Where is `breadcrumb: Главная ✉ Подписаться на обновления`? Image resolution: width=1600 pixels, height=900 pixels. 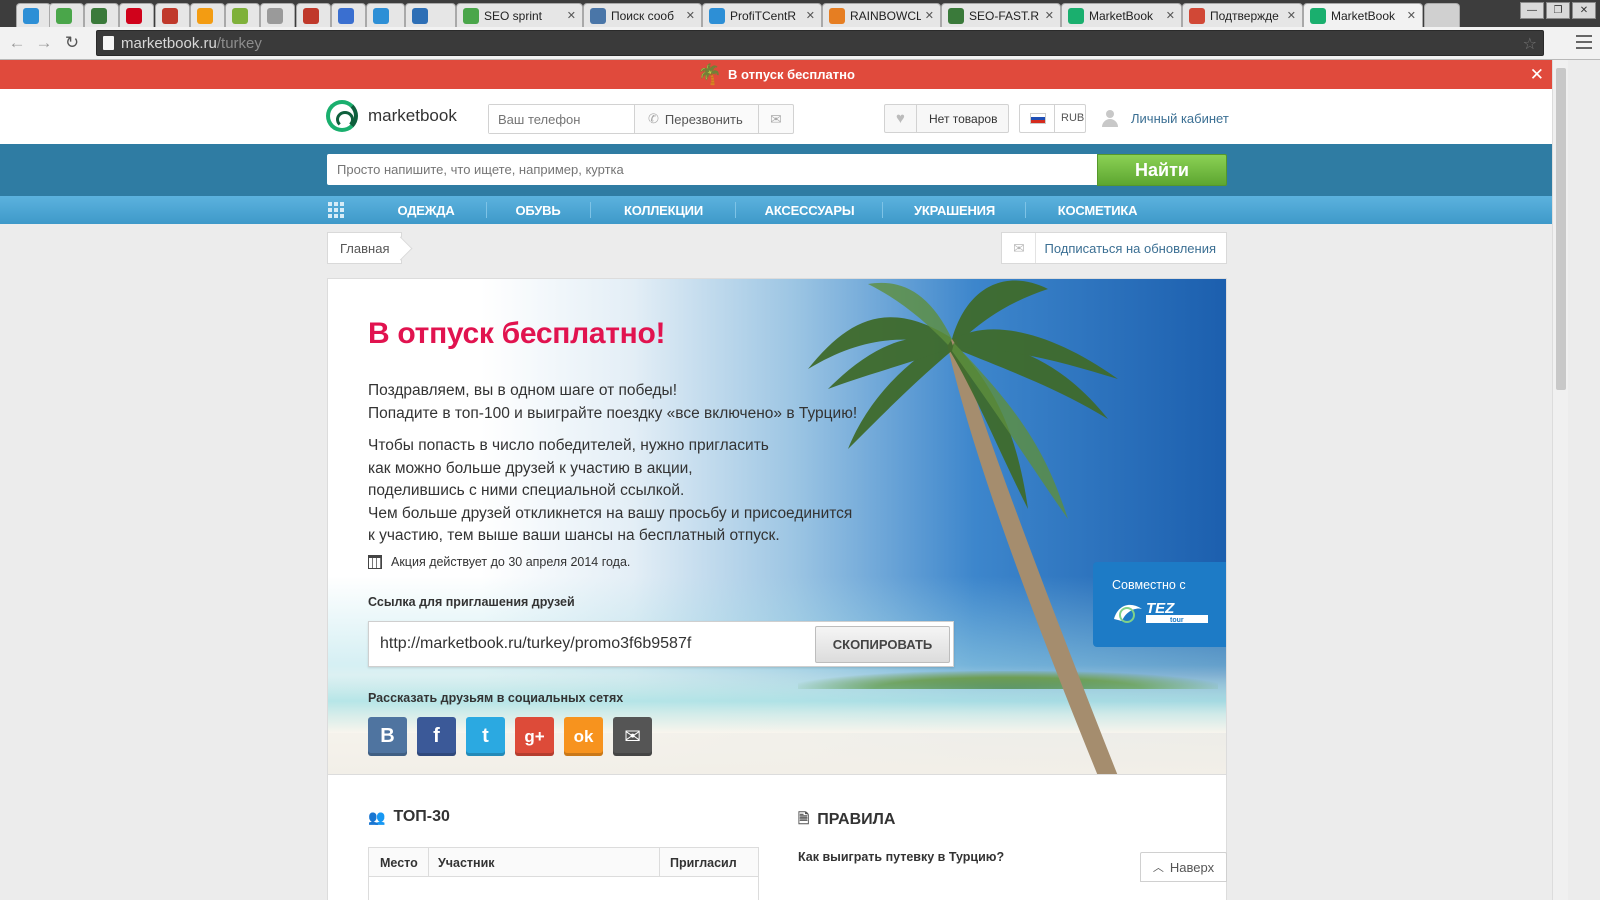 breadcrumb: Главная ✉ Подписаться на обновления is located at coordinates (777, 248).